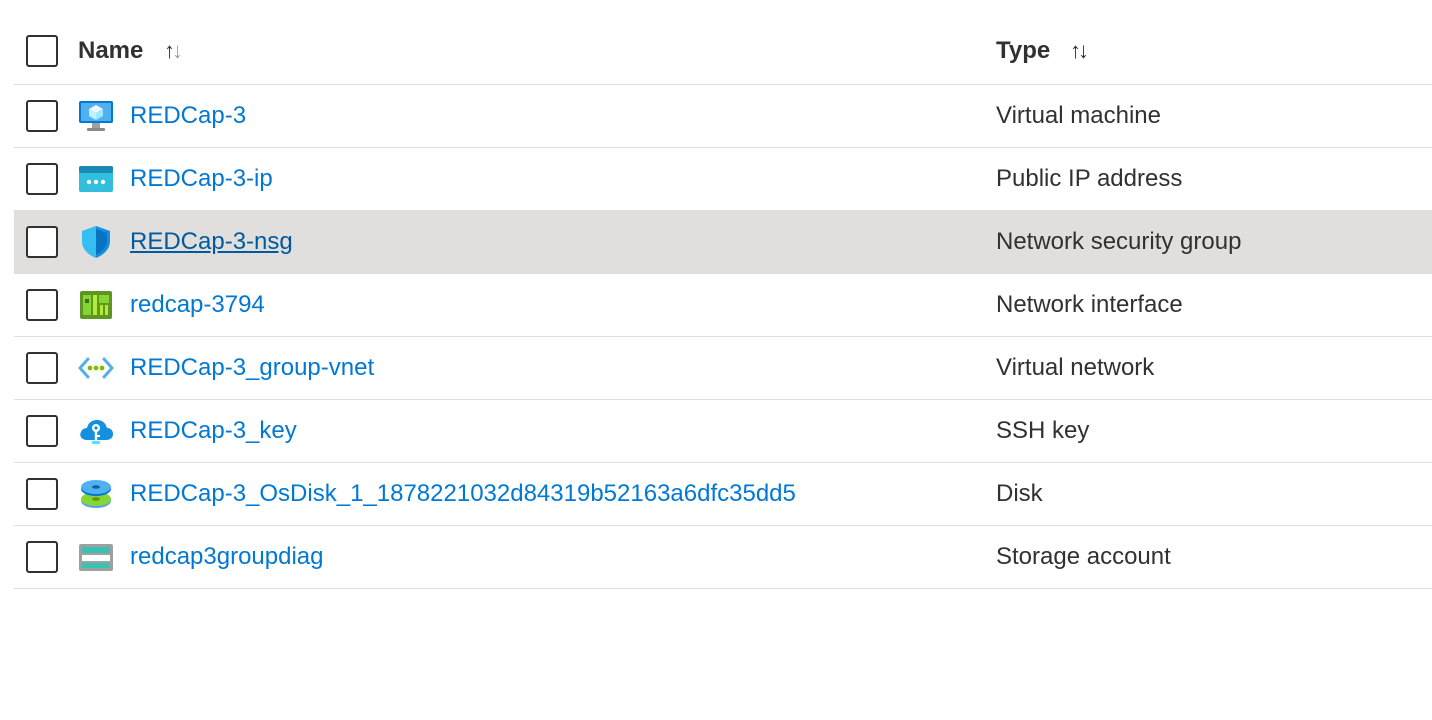  I want to click on table-row: REDCap-3-nsg Network security group, so click(723, 242).